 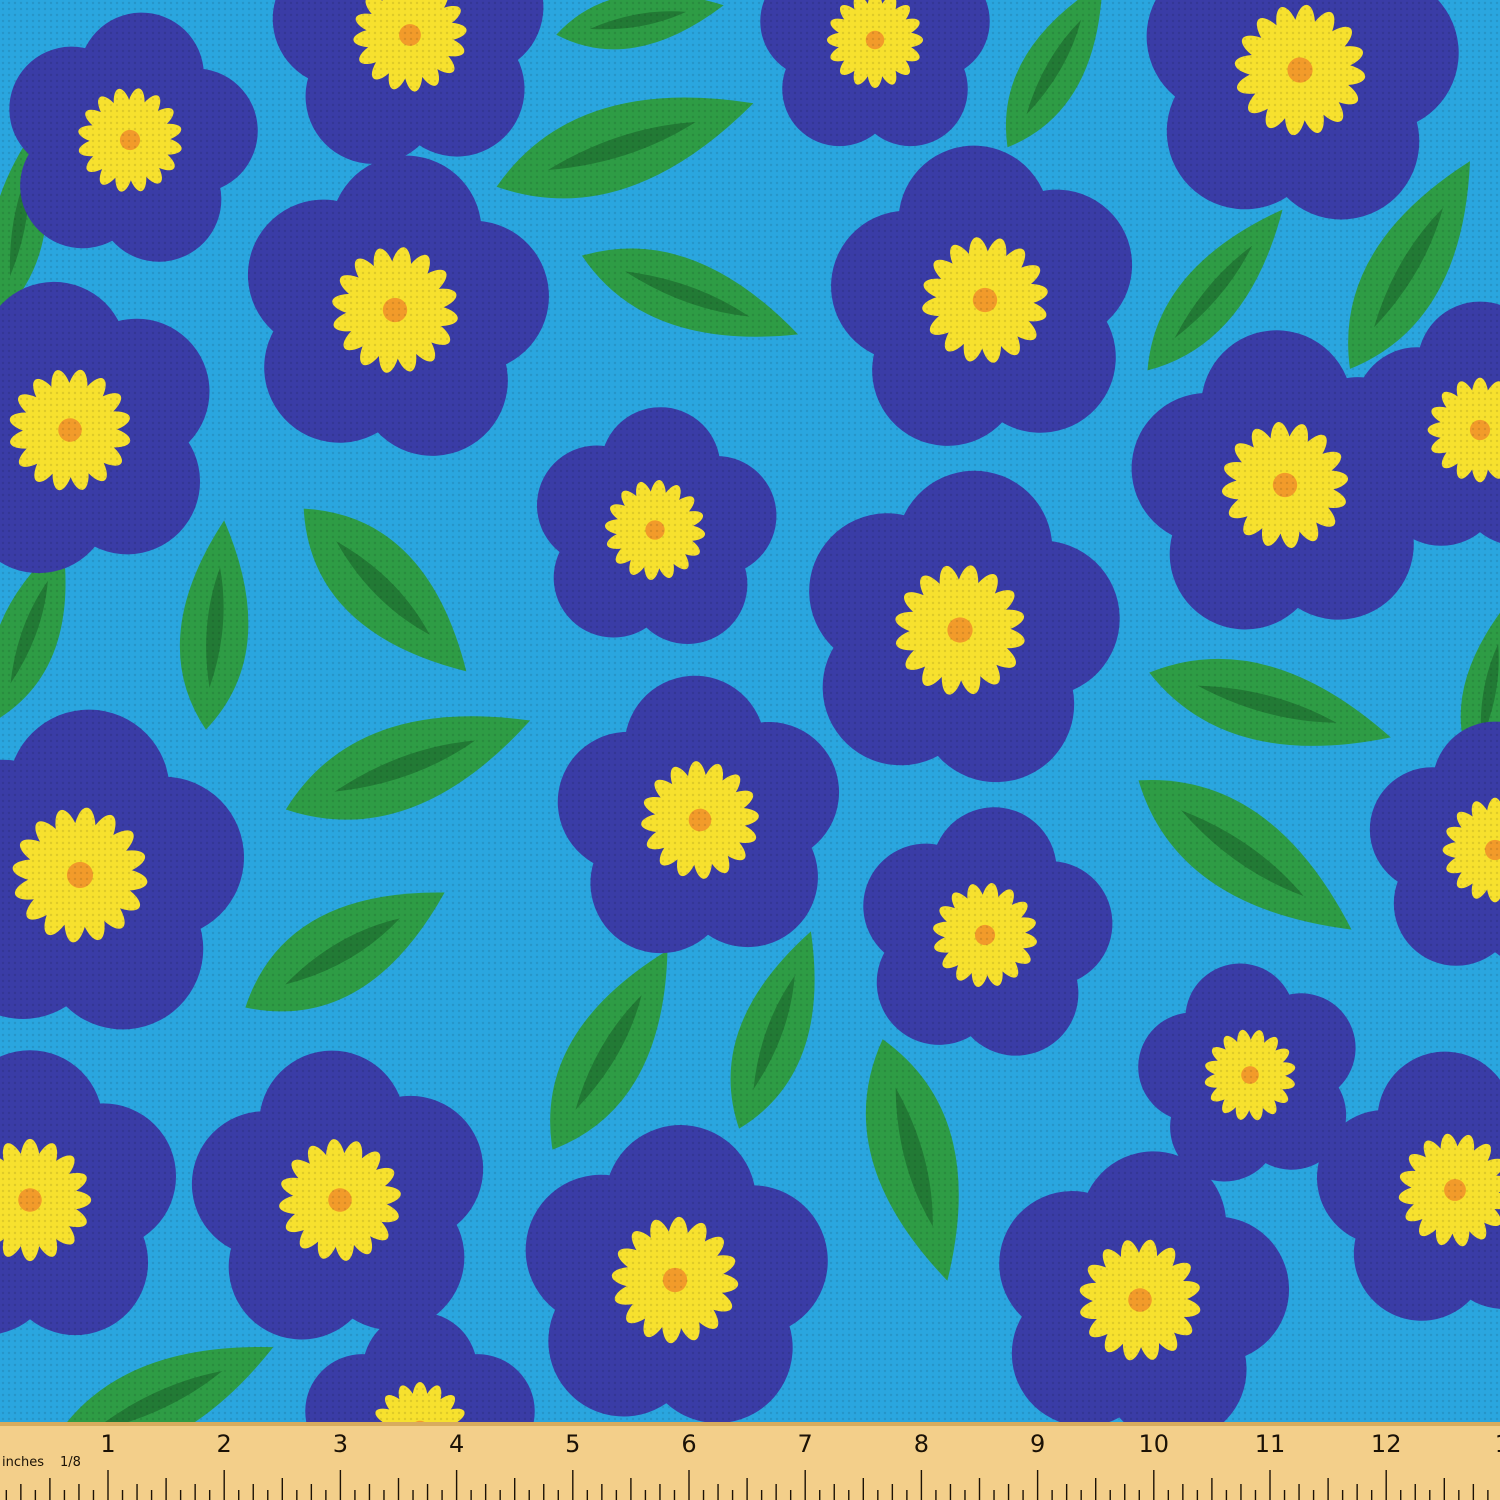 What do you see at coordinates (1154, 1444) in the screenshot?
I see `ruler-number: 10` at bounding box center [1154, 1444].